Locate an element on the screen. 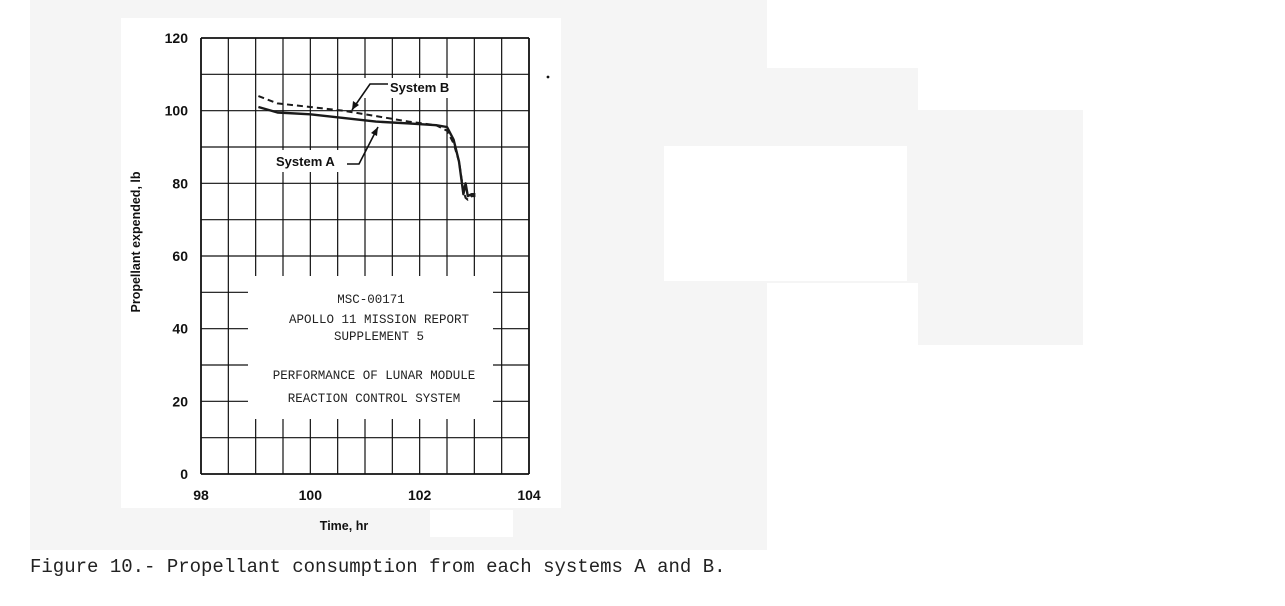  x-axis-label: Time, hr is located at coordinates (344, 526).